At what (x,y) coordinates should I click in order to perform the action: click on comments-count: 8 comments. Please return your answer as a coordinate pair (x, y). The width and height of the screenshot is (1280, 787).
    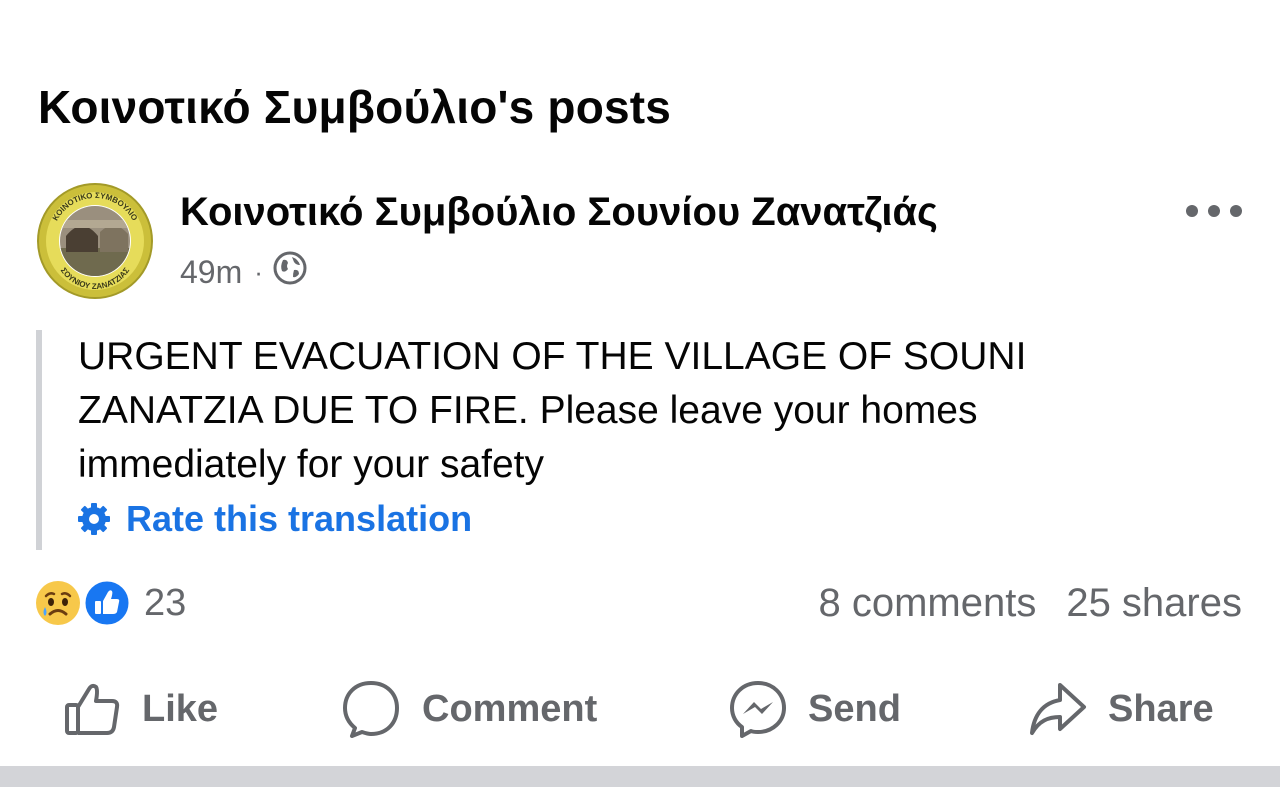
    Looking at the image, I should click on (927, 603).